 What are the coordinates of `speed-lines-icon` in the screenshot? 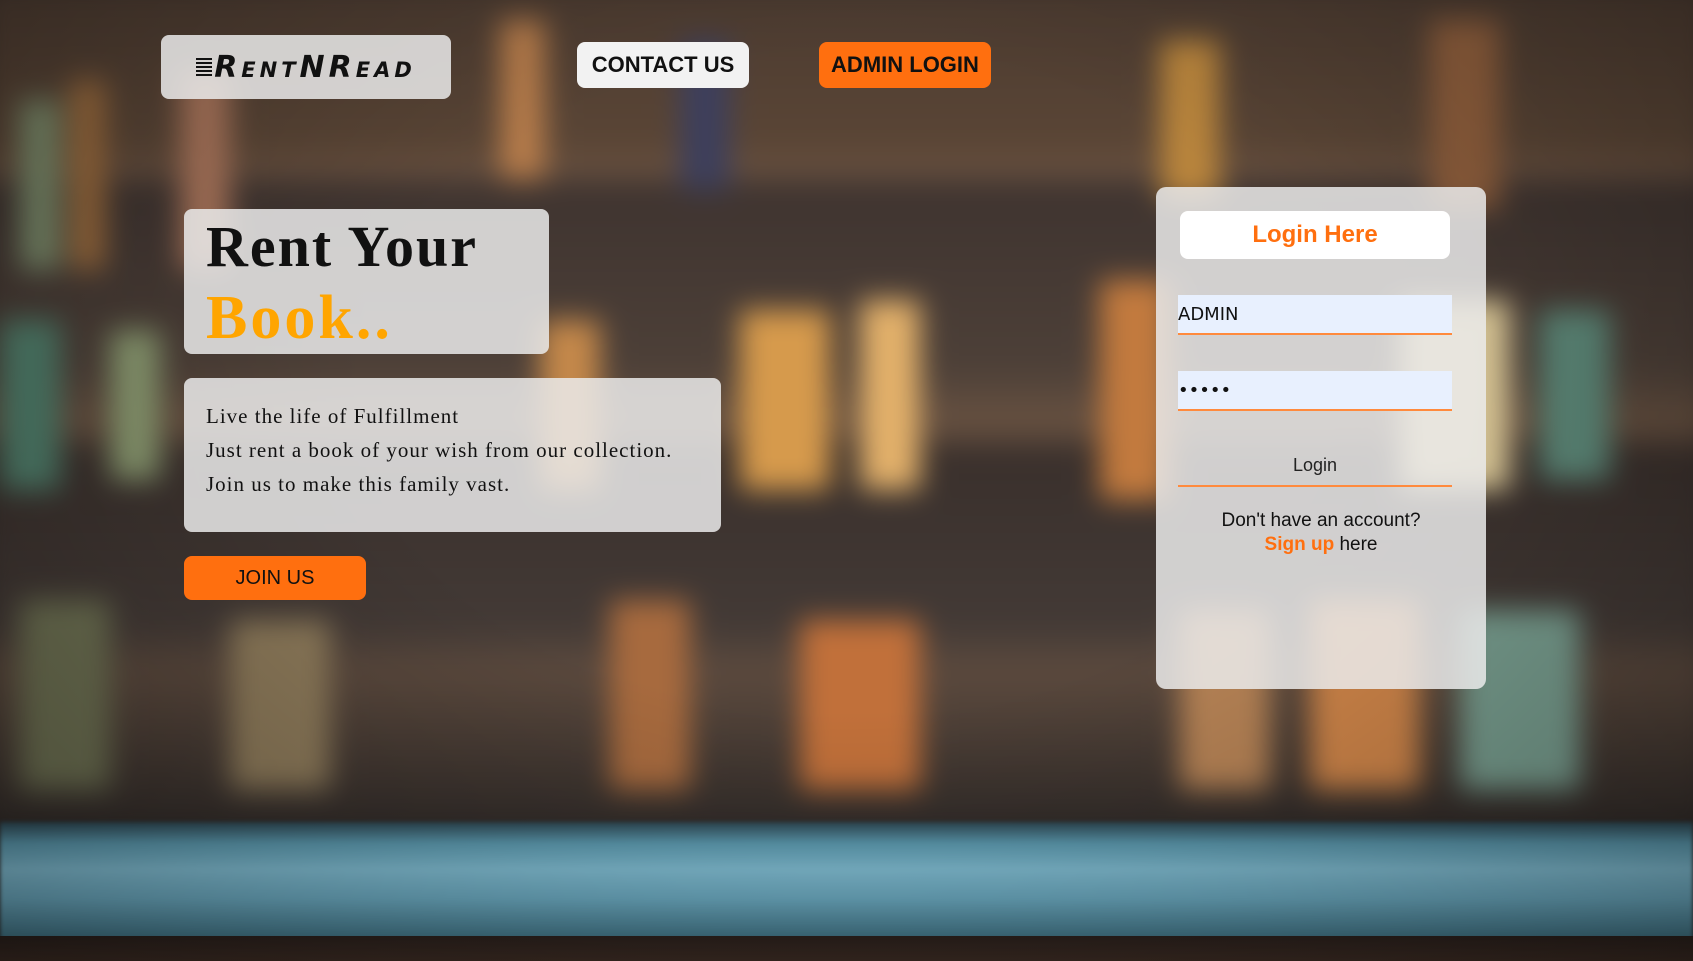 It's located at (204, 67).